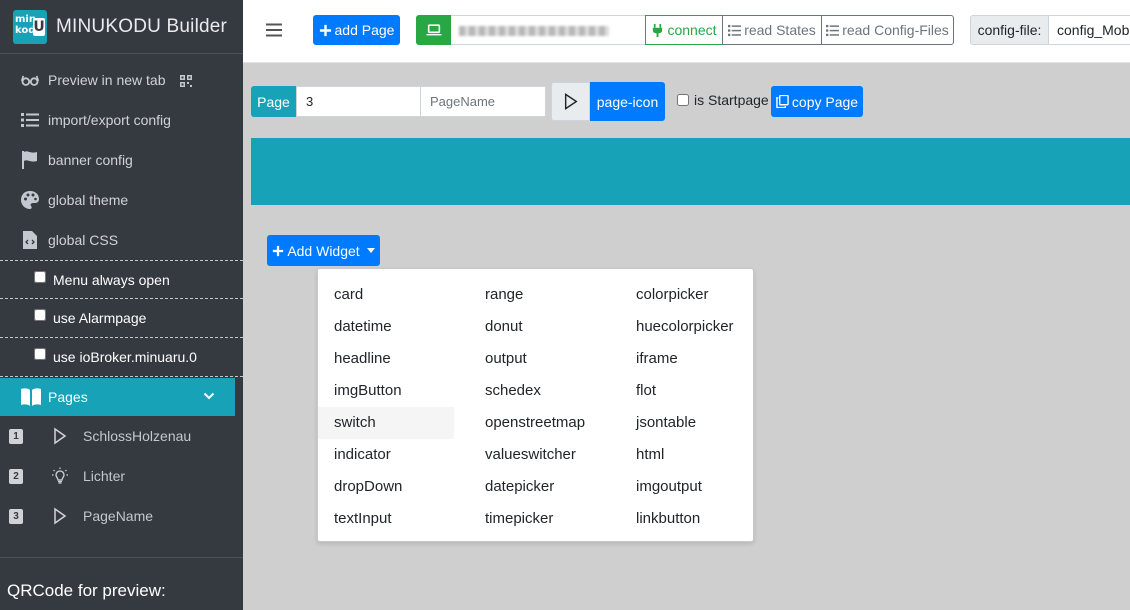 This screenshot has height=610, width=1130. What do you see at coordinates (1009, 30) in the screenshot?
I see `config-file-label: config-file:` at bounding box center [1009, 30].